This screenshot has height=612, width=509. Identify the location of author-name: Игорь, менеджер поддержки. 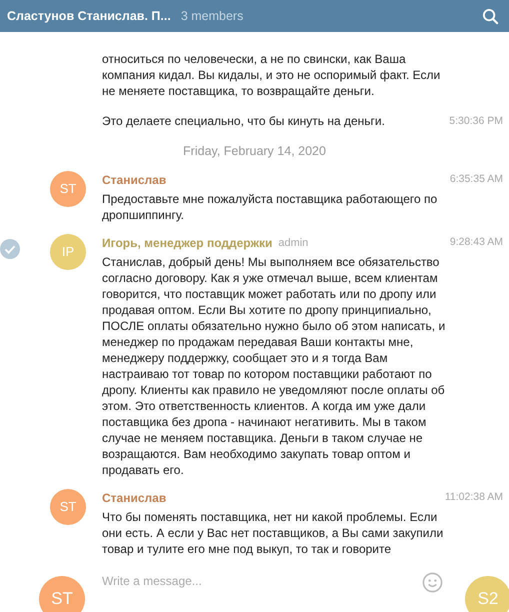
(187, 243).